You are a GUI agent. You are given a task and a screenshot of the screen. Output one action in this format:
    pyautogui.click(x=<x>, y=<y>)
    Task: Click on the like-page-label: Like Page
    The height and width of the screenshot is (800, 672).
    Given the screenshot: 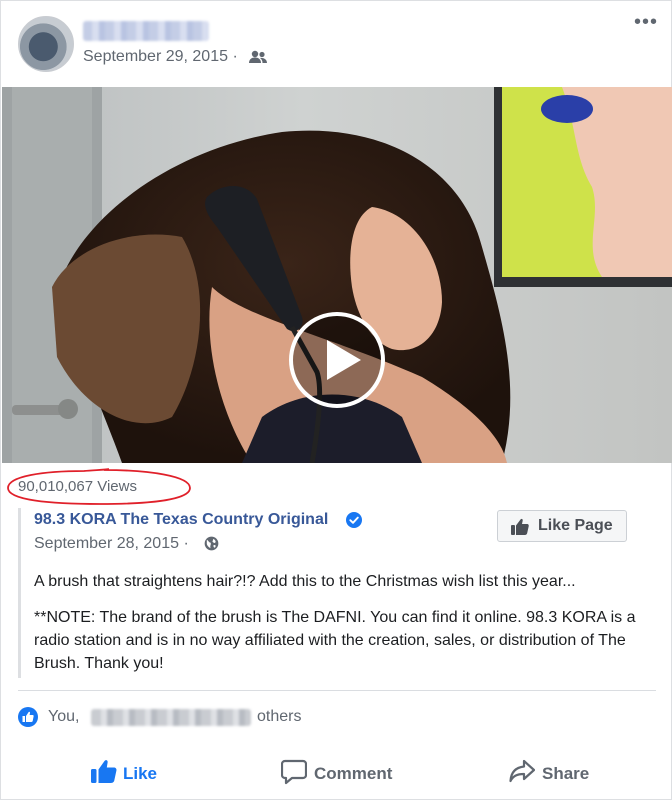 What is the action you would take?
    pyautogui.click(x=575, y=525)
    